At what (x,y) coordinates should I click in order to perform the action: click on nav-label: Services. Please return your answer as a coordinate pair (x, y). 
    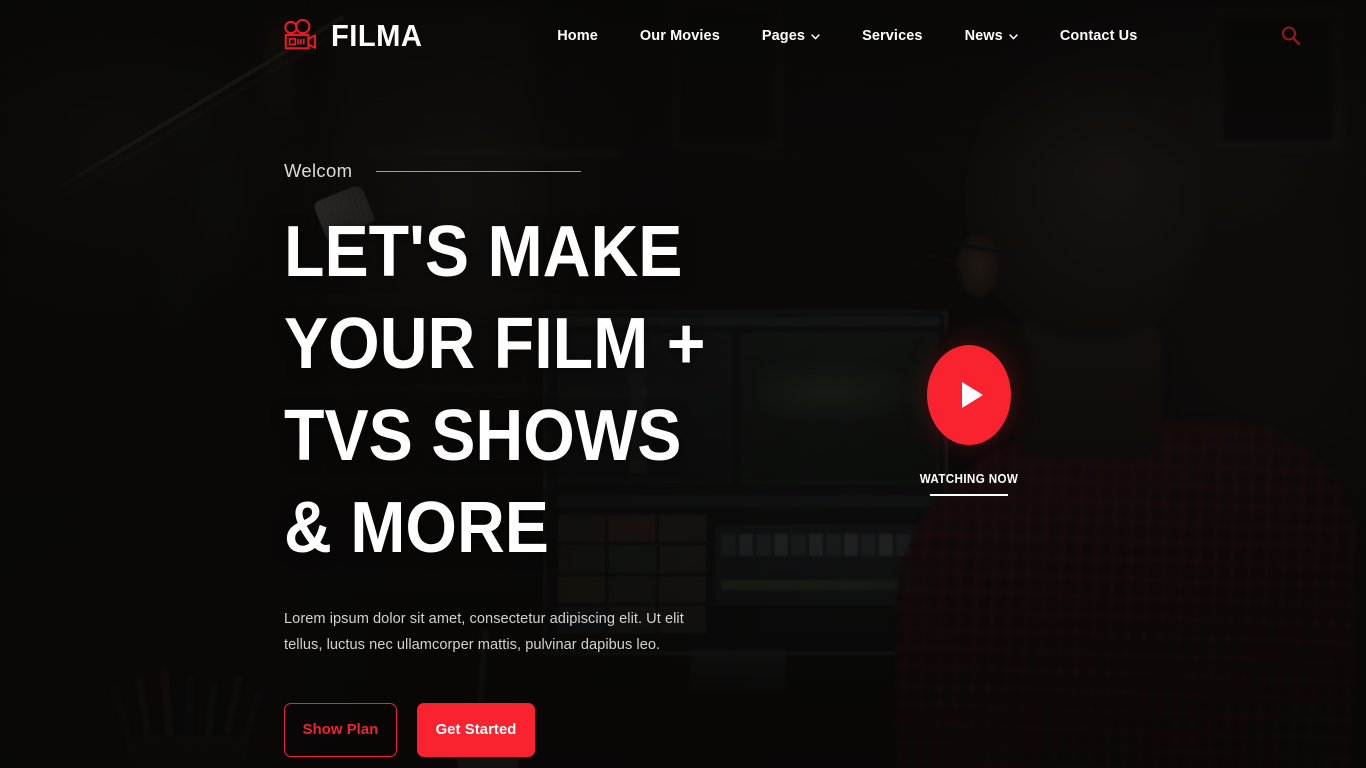
    Looking at the image, I should click on (892, 36).